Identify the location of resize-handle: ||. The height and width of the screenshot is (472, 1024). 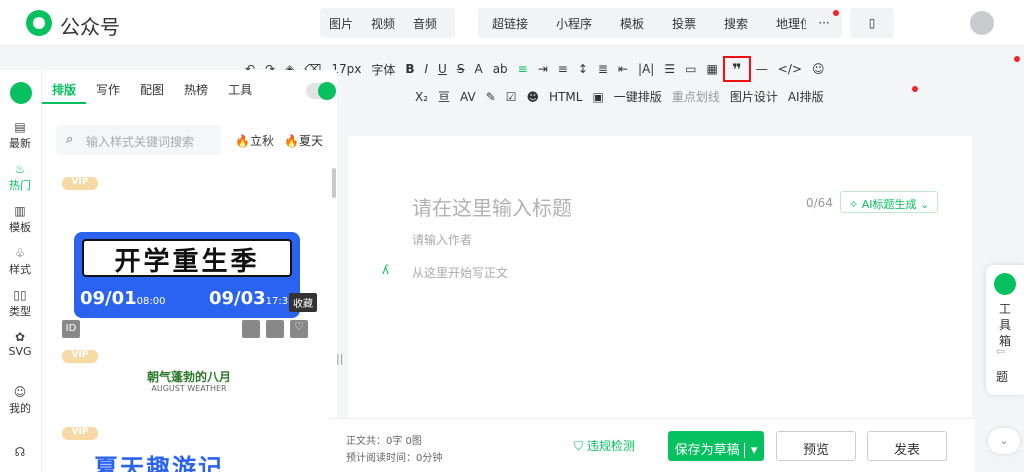
(339, 358).